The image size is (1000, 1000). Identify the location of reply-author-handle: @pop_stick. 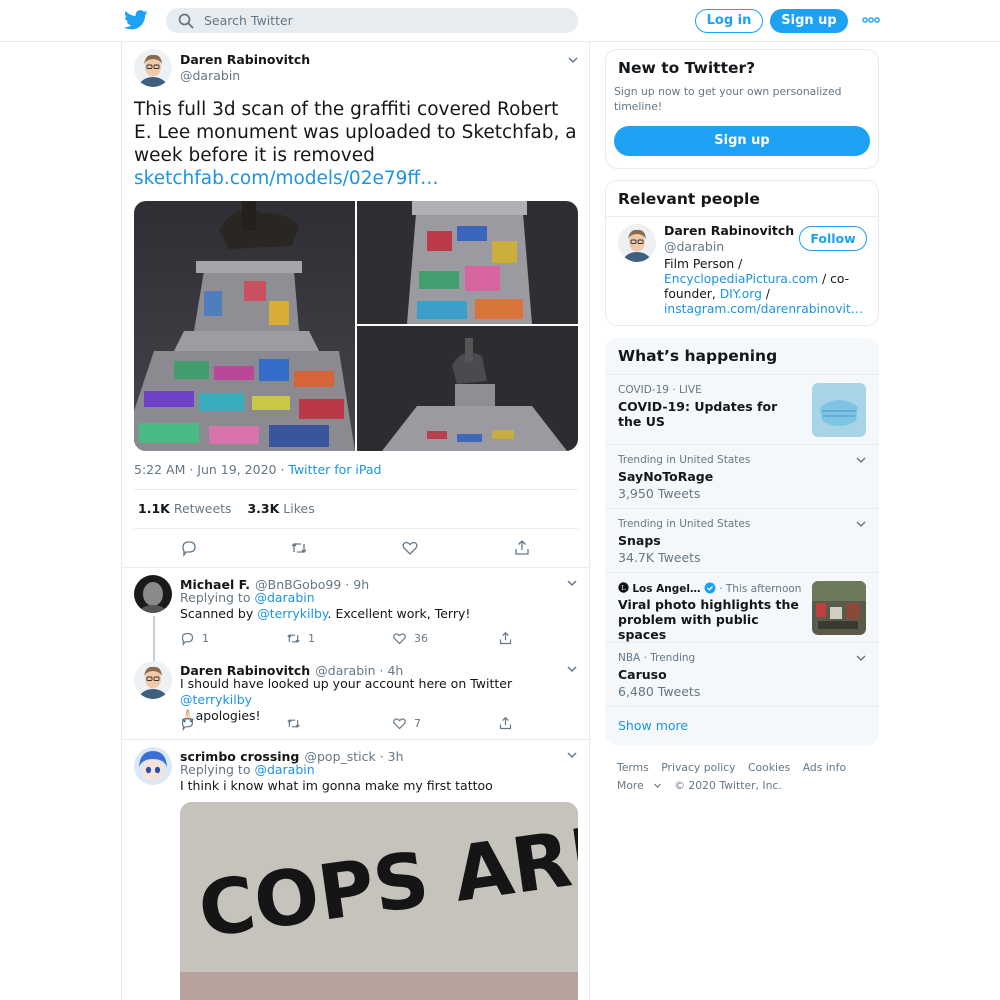
(339, 756).